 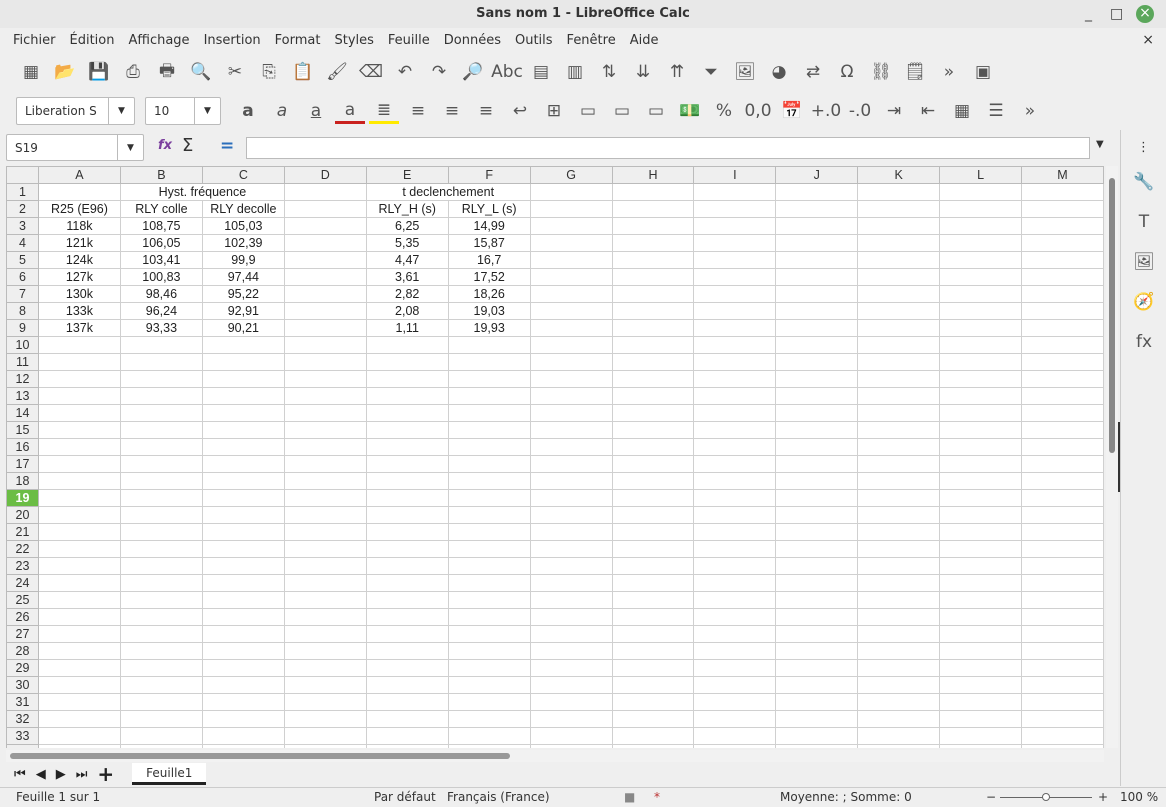 What do you see at coordinates (653, 362) in the screenshot?
I see `cell-H11` at bounding box center [653, 362].